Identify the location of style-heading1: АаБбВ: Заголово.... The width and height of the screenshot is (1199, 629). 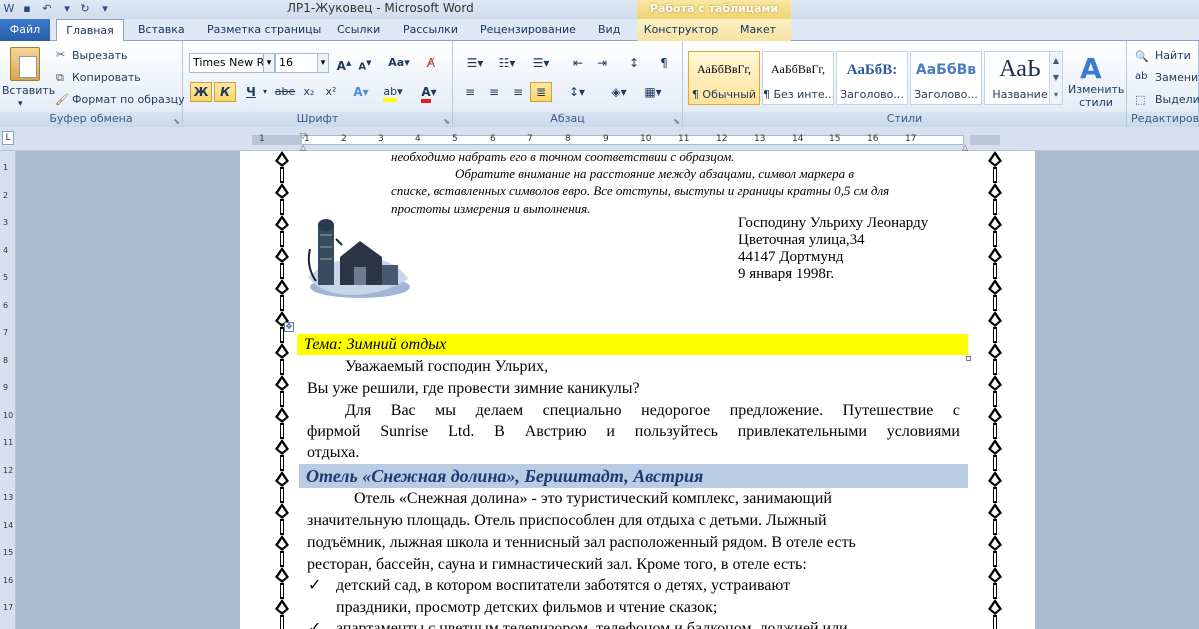
(872, 78).